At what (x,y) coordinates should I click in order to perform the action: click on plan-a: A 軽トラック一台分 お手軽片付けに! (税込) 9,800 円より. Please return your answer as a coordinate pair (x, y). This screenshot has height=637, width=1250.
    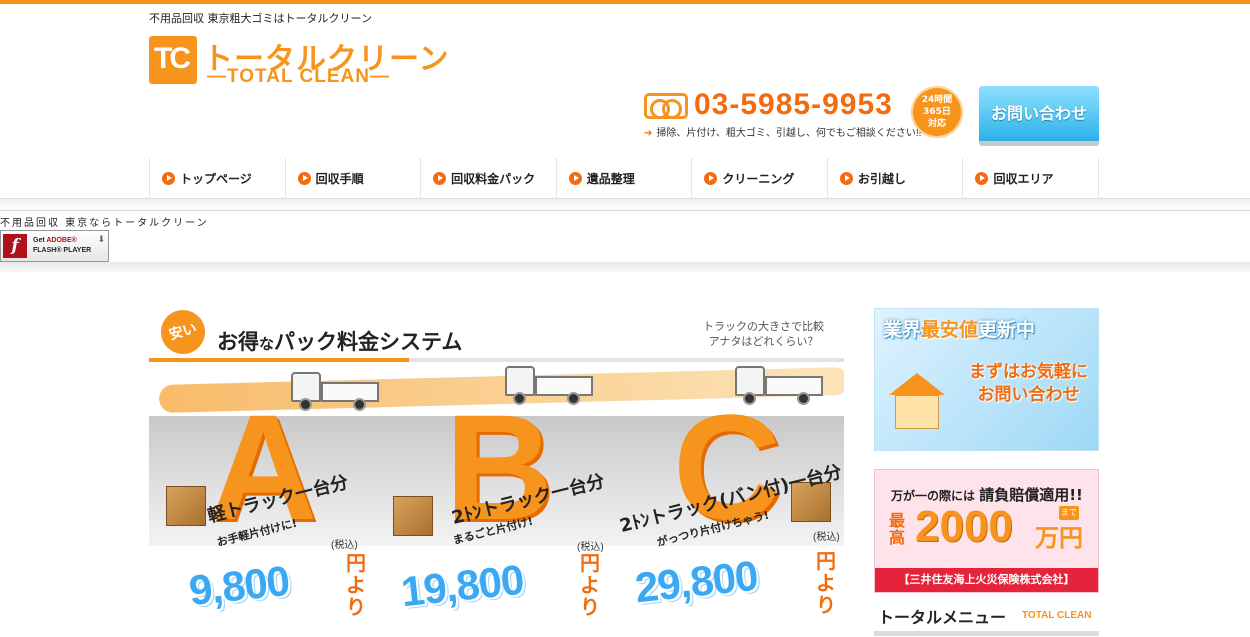
    Looking at the image, I should click on (264, 499).